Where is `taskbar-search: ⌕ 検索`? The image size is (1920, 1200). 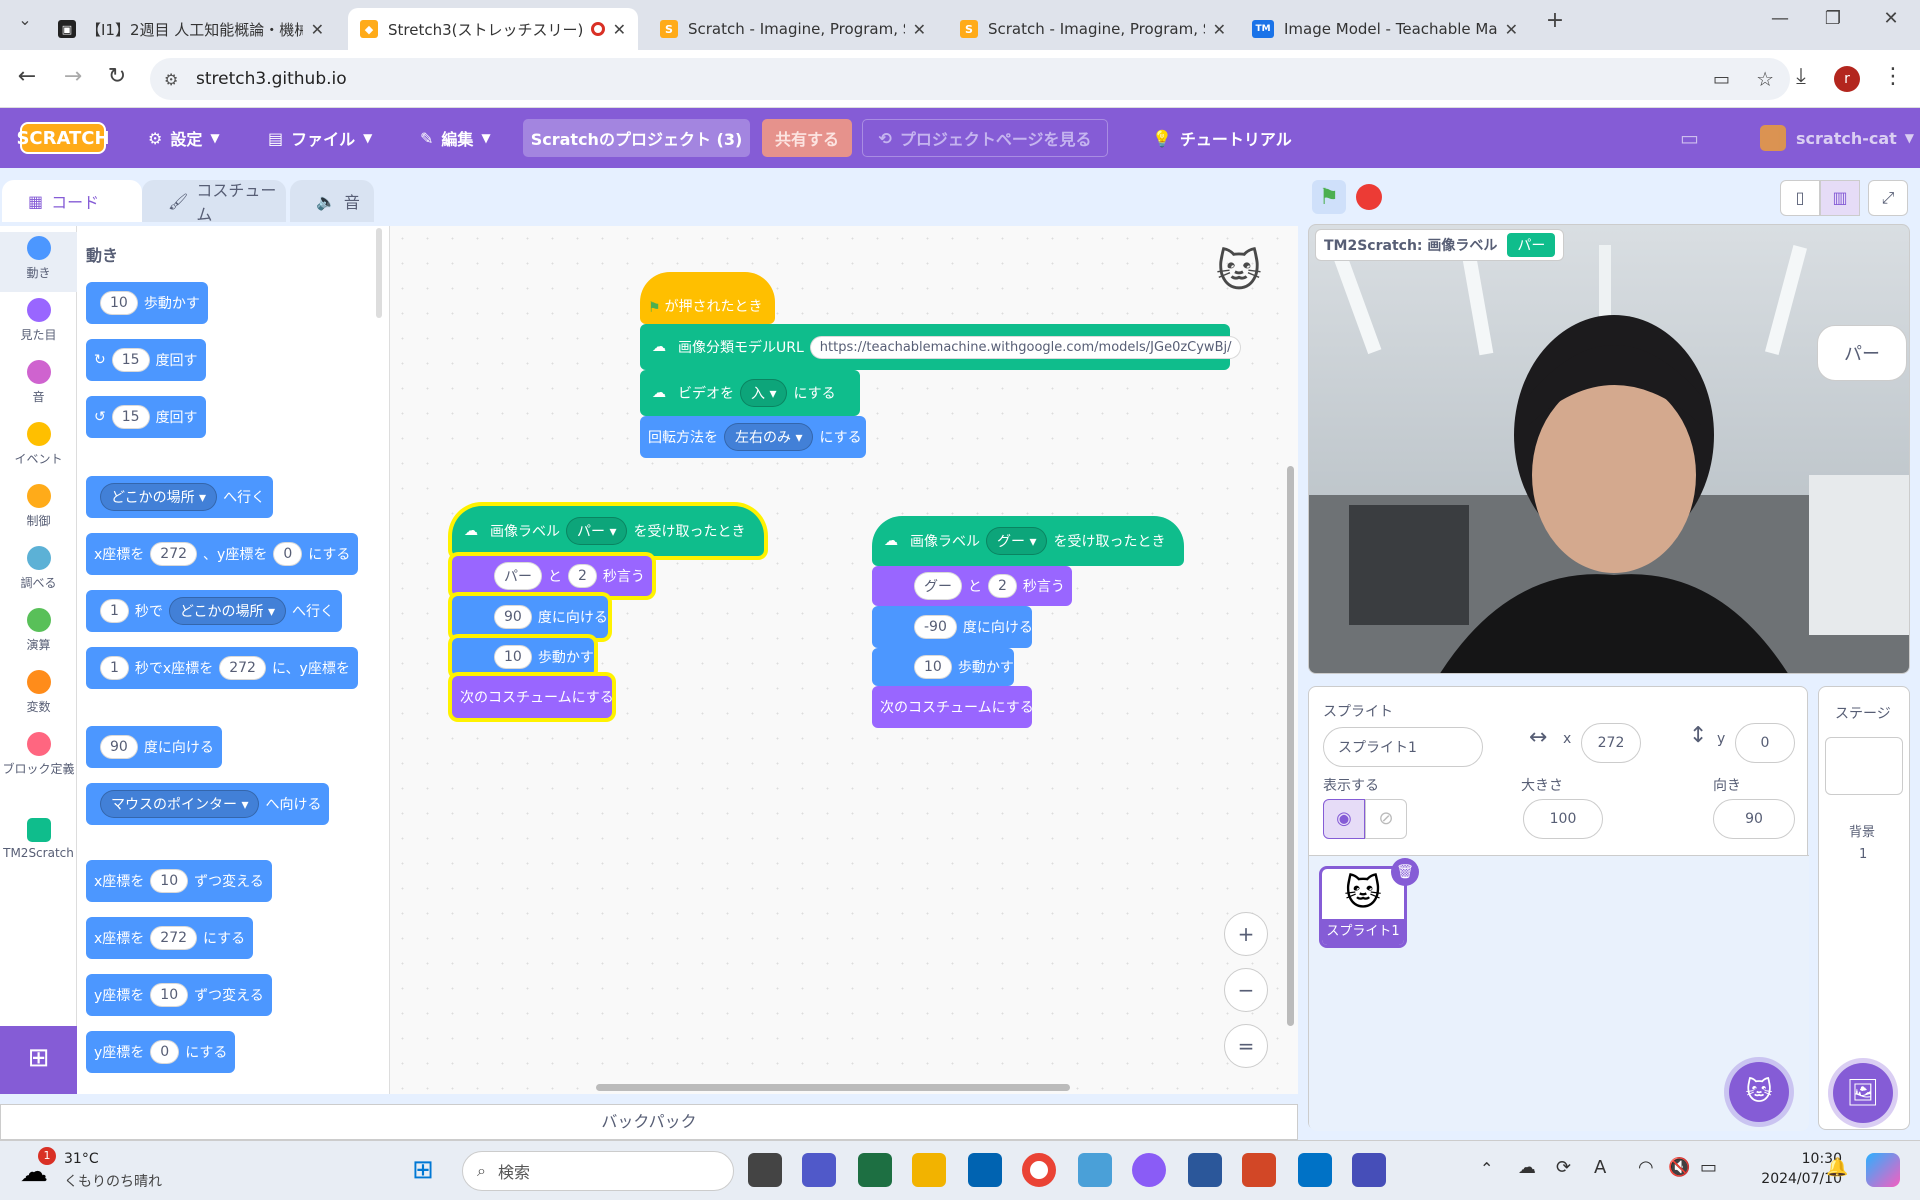 taskbar-search: ⌕ 検索 is located at coordinates (598, 1171).